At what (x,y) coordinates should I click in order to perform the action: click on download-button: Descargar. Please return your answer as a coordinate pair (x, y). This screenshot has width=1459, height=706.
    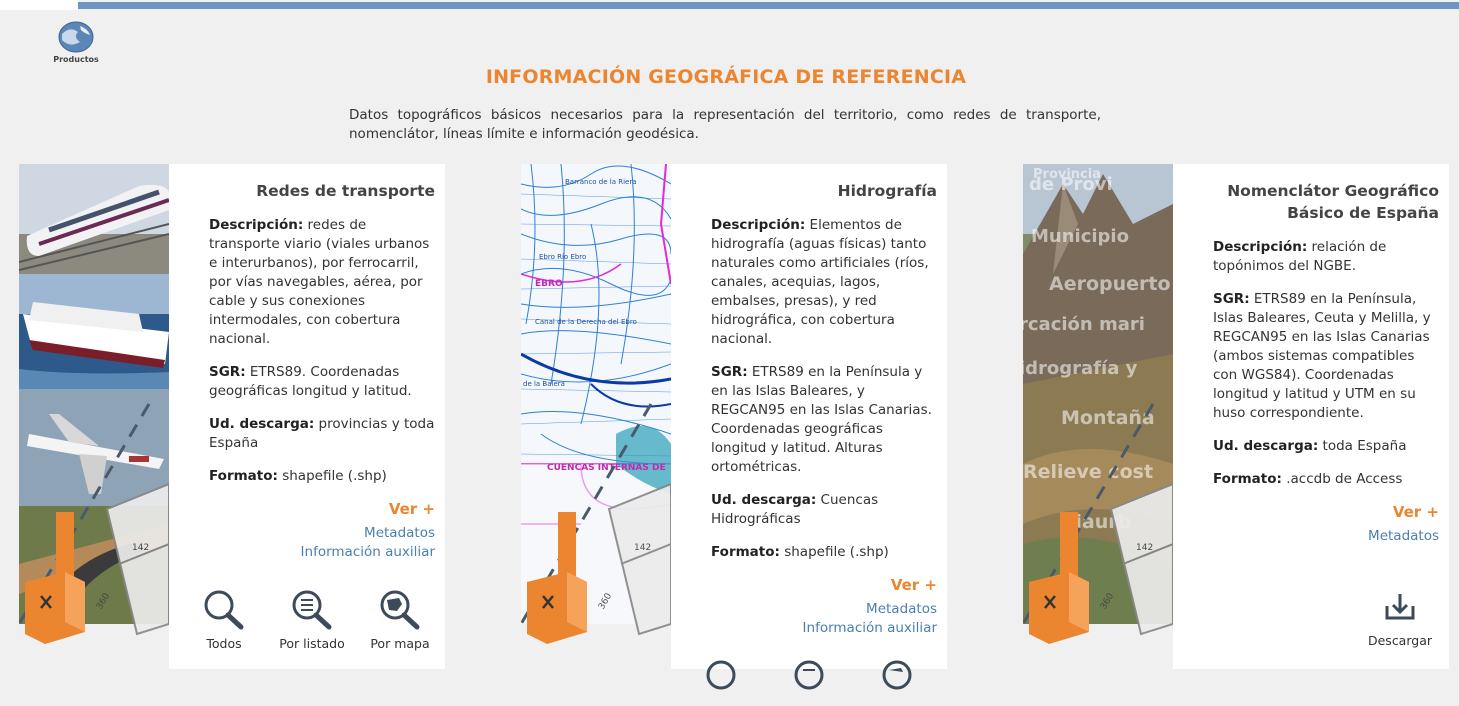
    Looking at the image, I should click on (1400, 620).